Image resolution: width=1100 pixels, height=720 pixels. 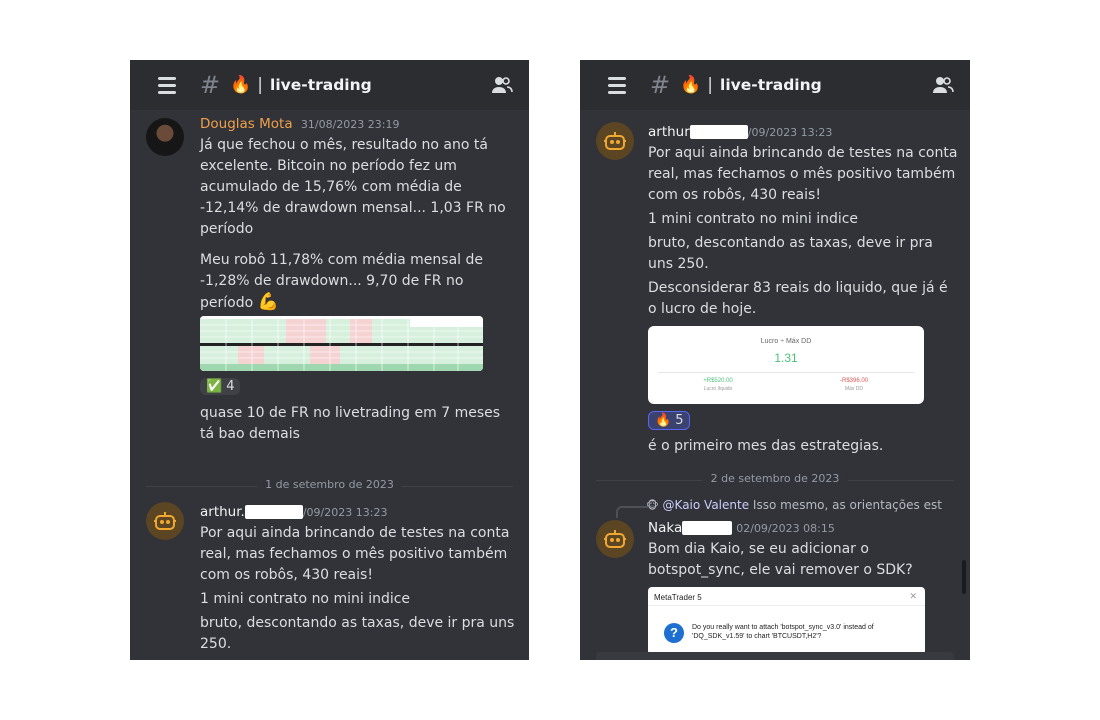 I want to click on reaction-count: 5, so click(x=679, y=420).